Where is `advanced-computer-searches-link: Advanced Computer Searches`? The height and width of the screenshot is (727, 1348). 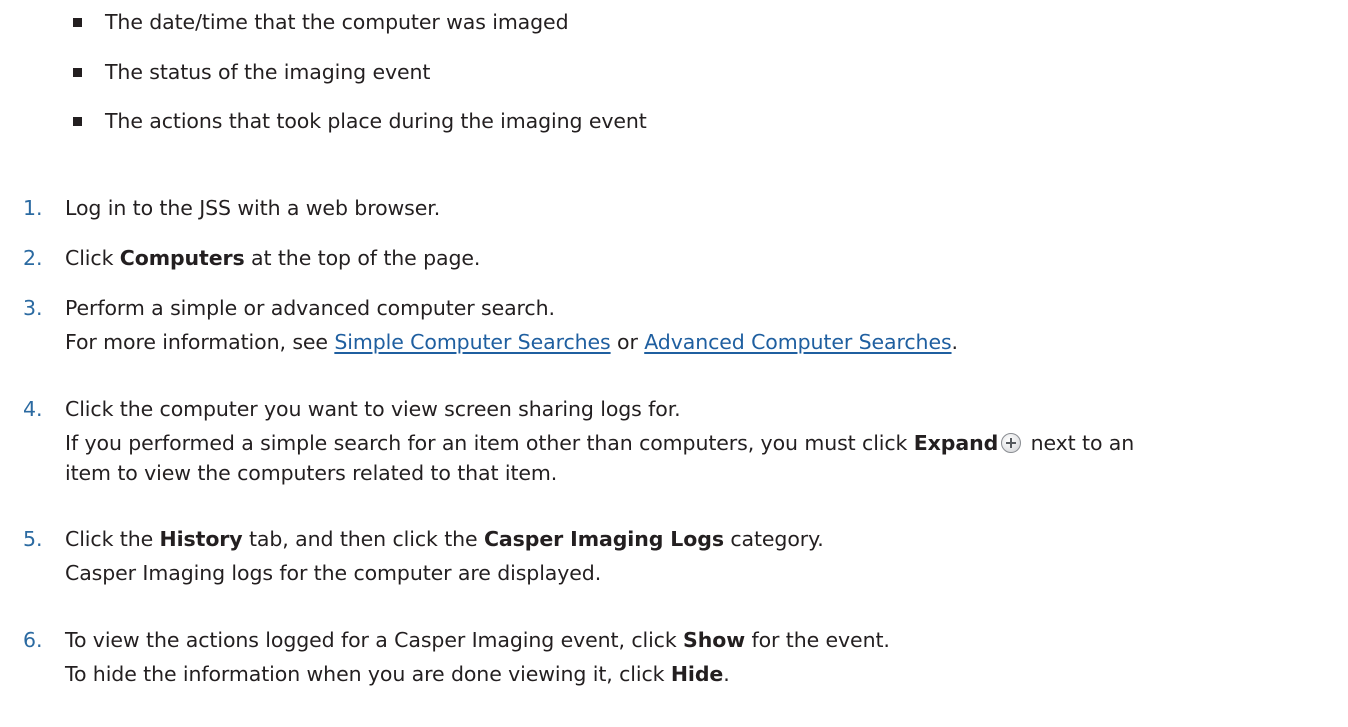 advanced-computer-searches-link: Advanced Computer Searches is located at coordinates (797, 342).